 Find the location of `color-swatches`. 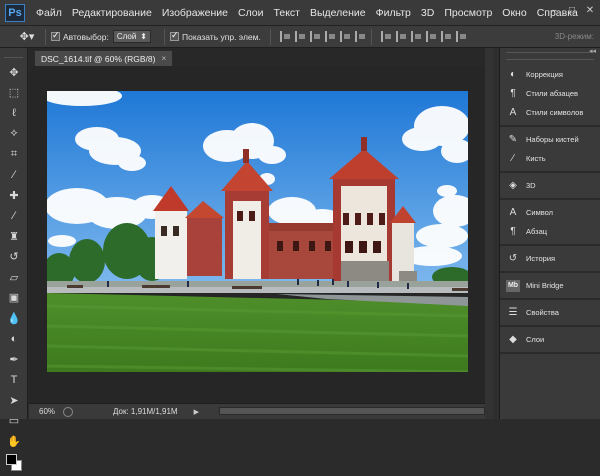

color-swatches is located at coordinates (14, 464).